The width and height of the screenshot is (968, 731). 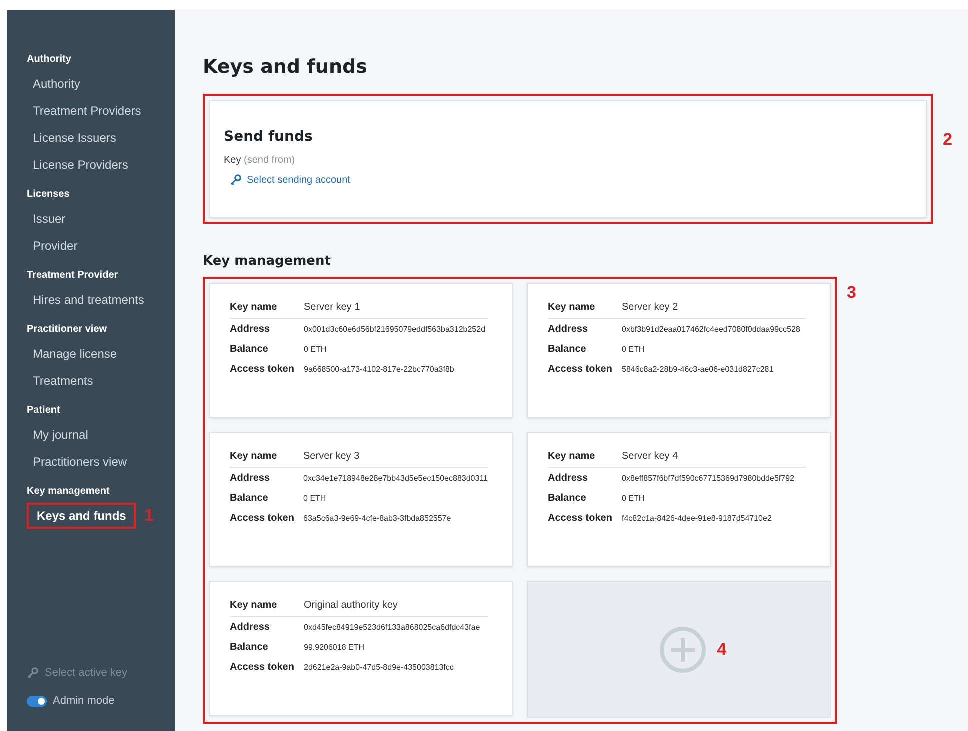 I want to click on admin-toggle, so click(x=37, y=701).